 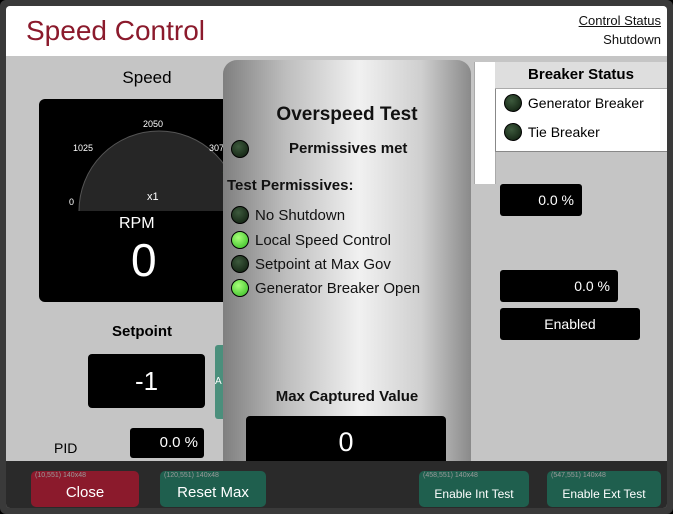 I want to click on permissive-label: Setpoint at Max Gov, so click(x=323, y=264).